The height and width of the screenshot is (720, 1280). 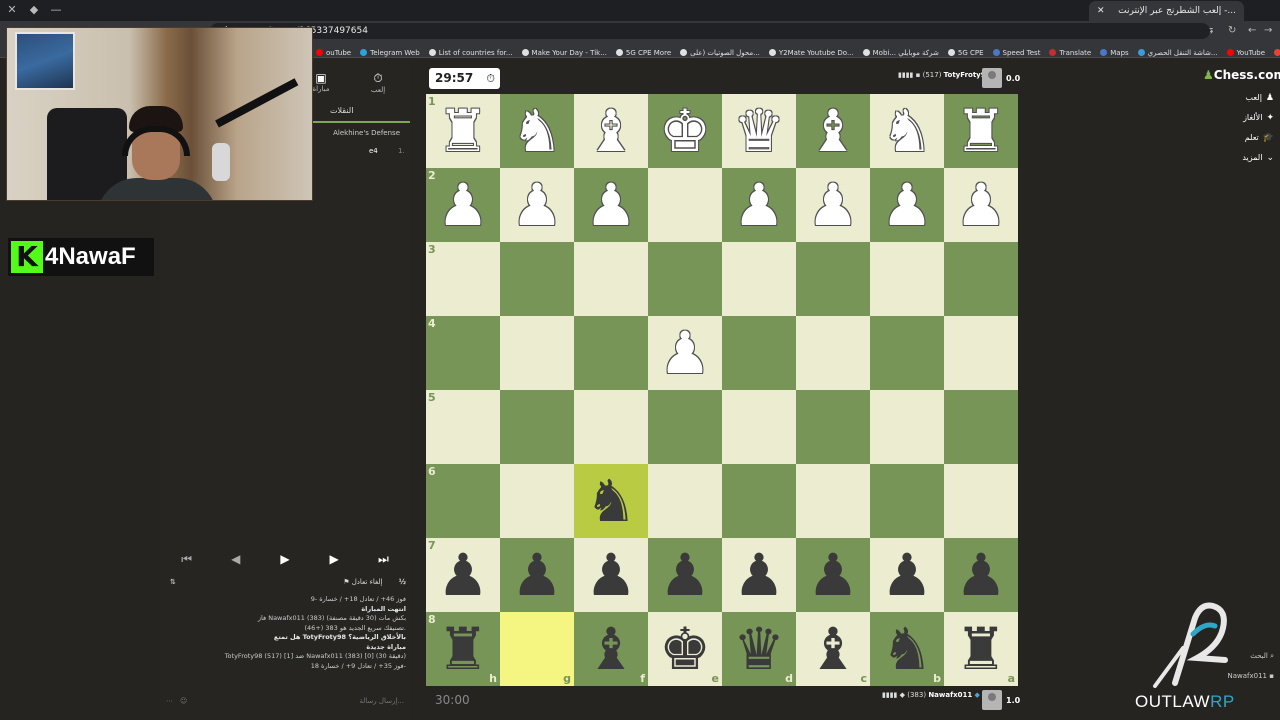 I want to click on square-d5, so click(x=759, y=427).